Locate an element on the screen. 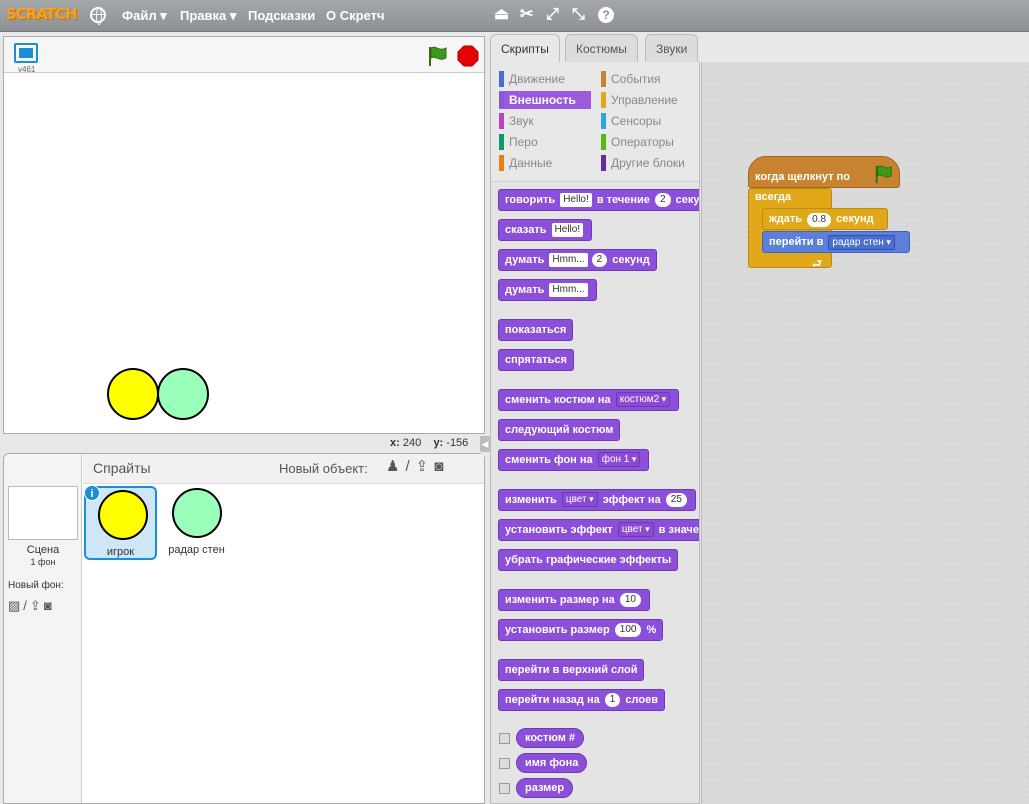  menu-about: О Скретч is located at coordinates (355, 15).